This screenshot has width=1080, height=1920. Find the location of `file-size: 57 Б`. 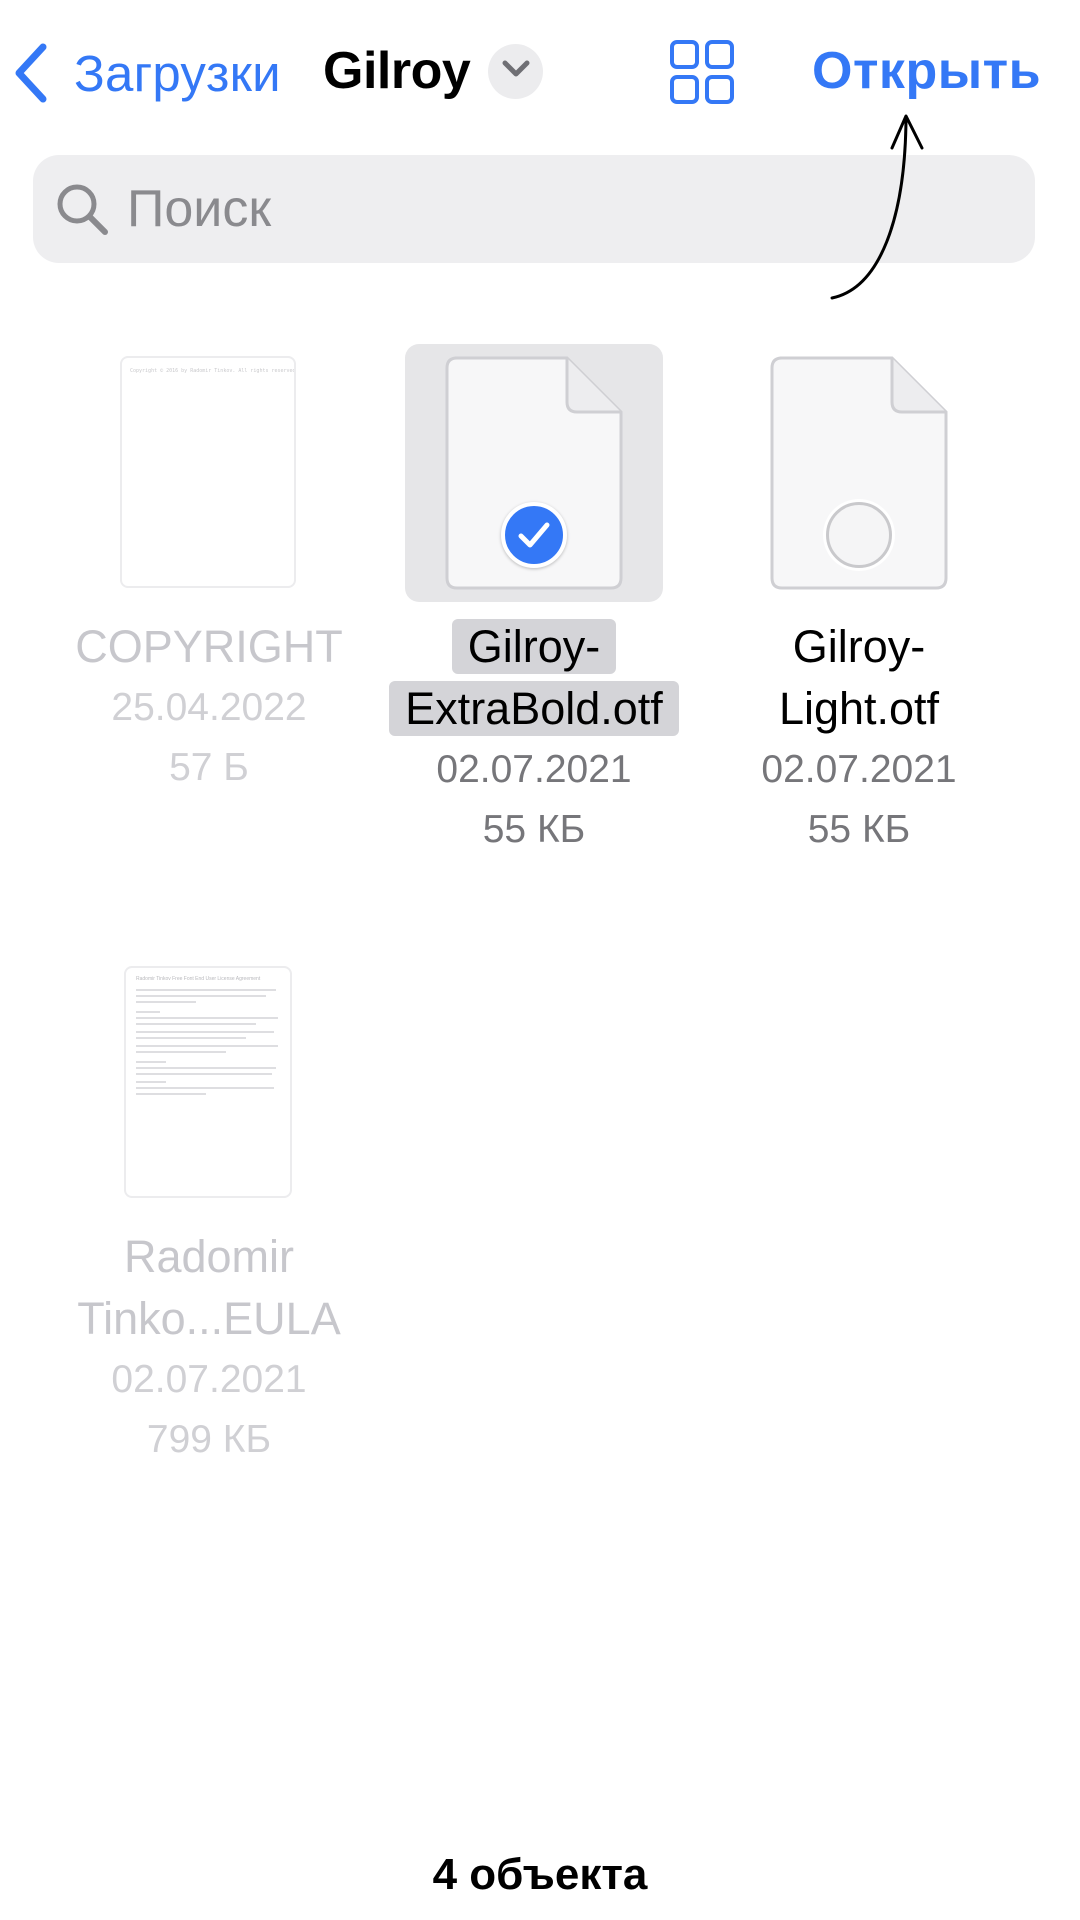

file-size: 57 Б is located at coordinates (209, 767).